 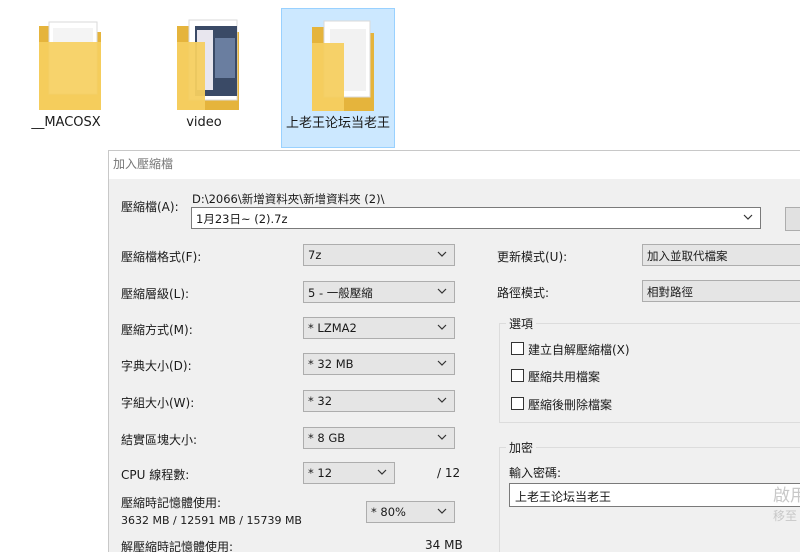 I want to click on solid-block-label: 結實區塊大小:, so click(x=159, y=440).